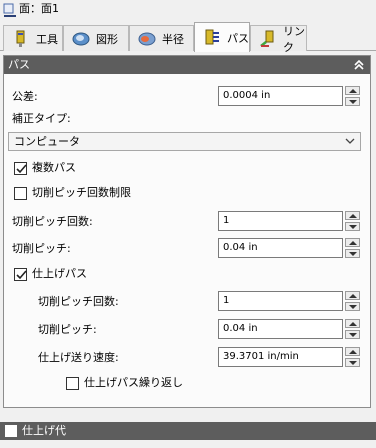 This screenshot has width=376, height=448. Describe the element at coordinates (81, 192) in the screenshot. I see `limit-step-count-label: 切削ピッチ回数制限` at that location.